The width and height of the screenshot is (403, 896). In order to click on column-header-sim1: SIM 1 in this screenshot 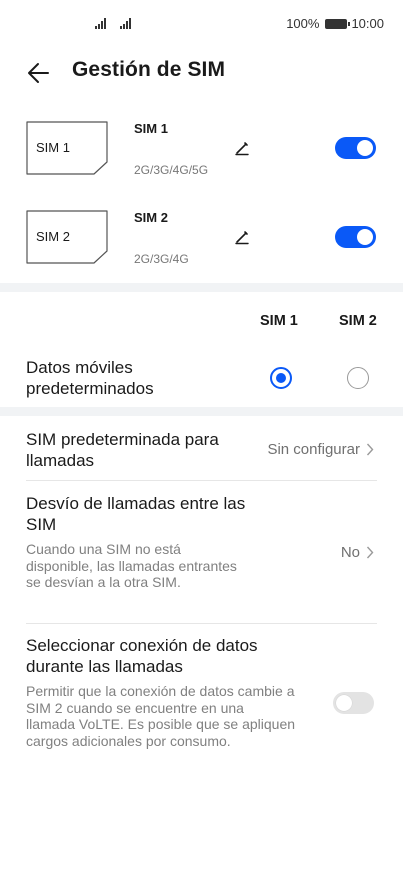, I will do `click(279, 321)`.